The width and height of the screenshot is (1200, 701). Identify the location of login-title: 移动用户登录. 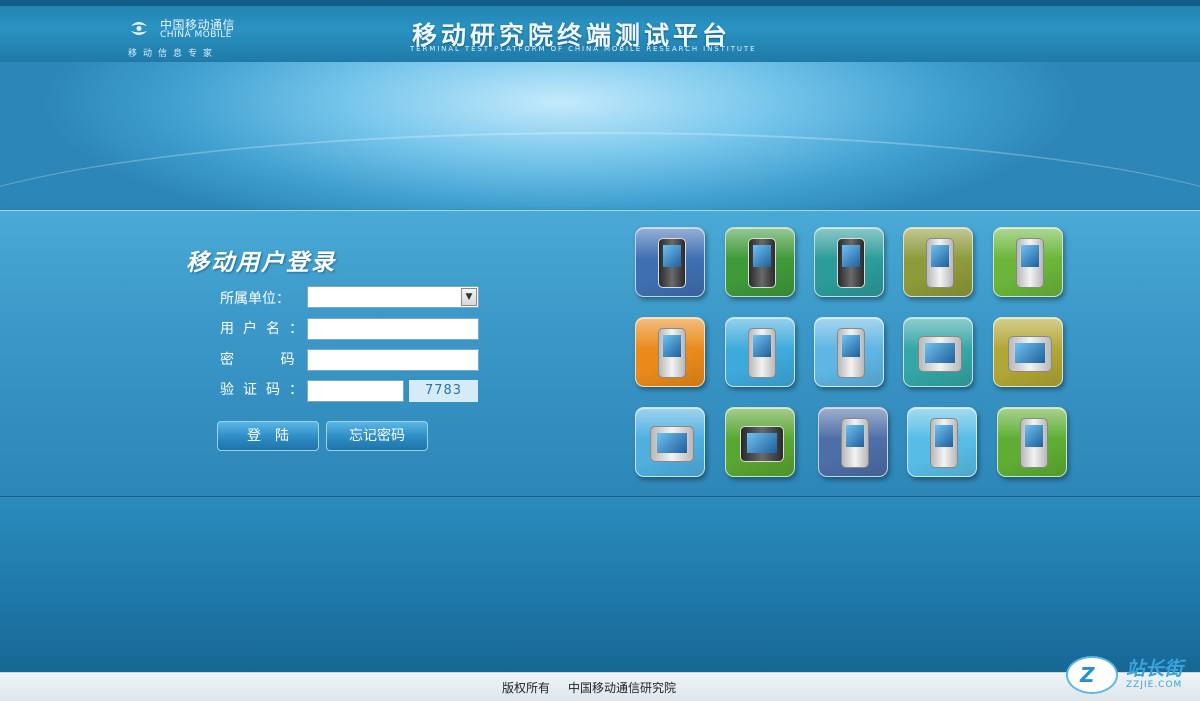
(261, 263).